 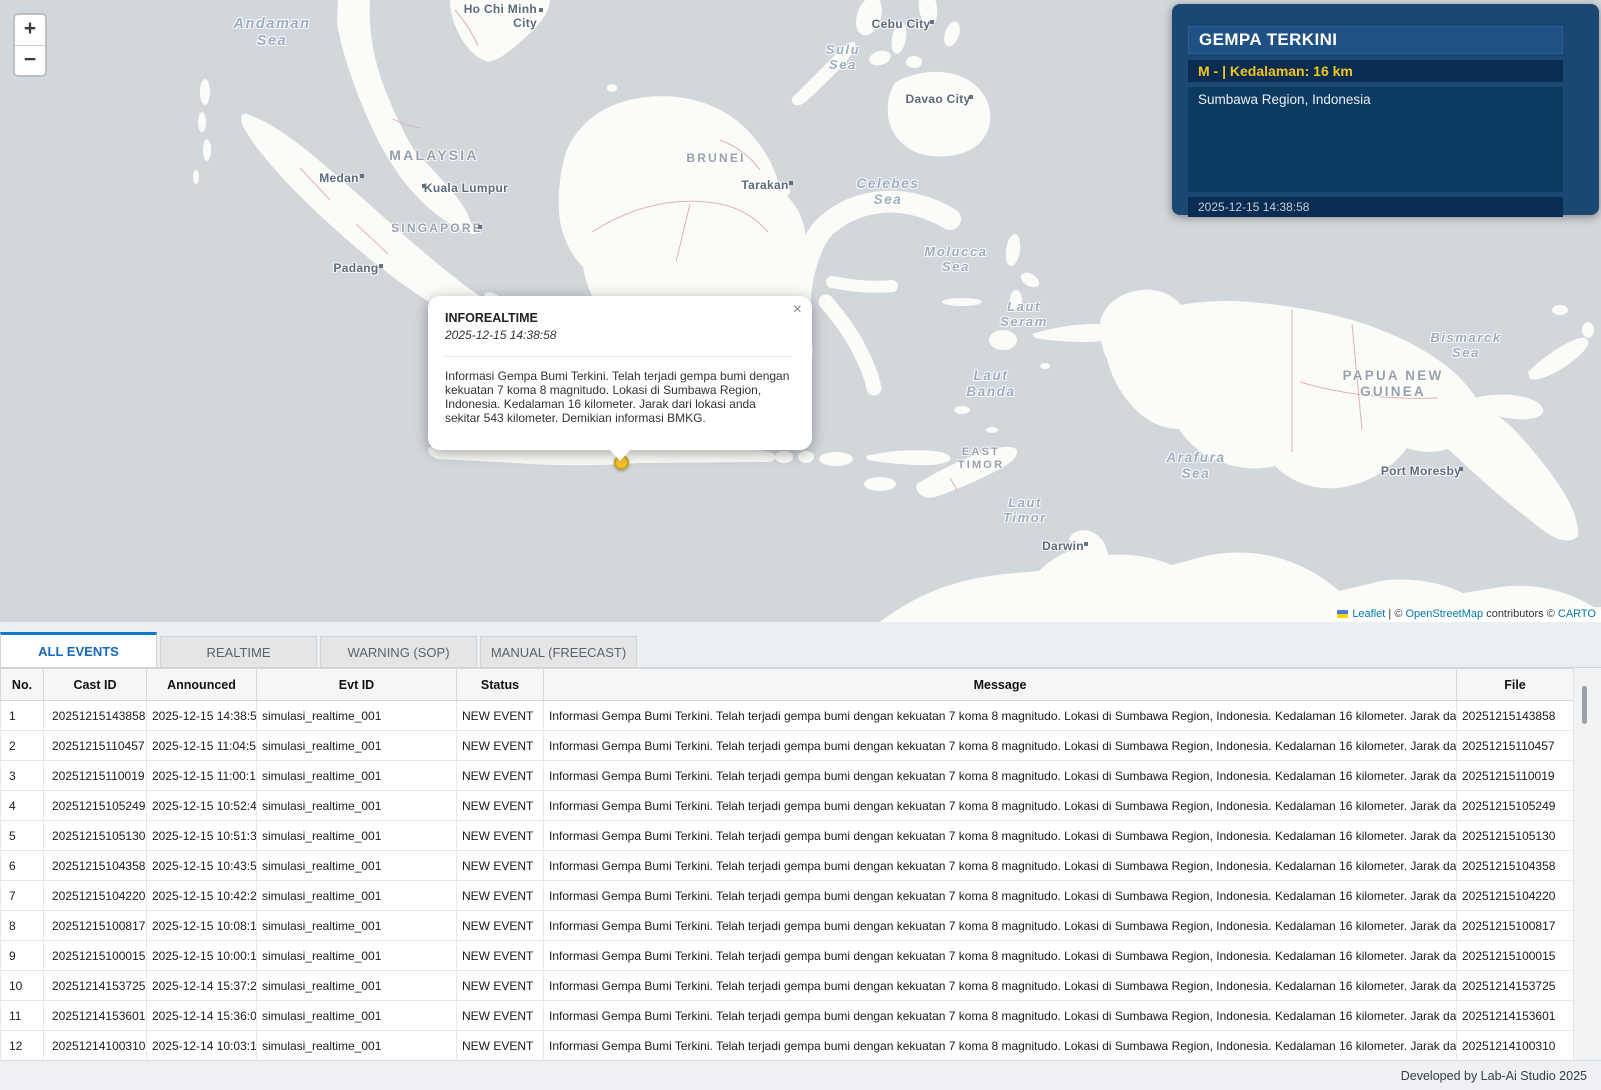 What do you see at coordinates (201, 865) in the screenshot?
I see `cell-announced: 2025-12-15 10:43:58` at bounding box center [201, 865].